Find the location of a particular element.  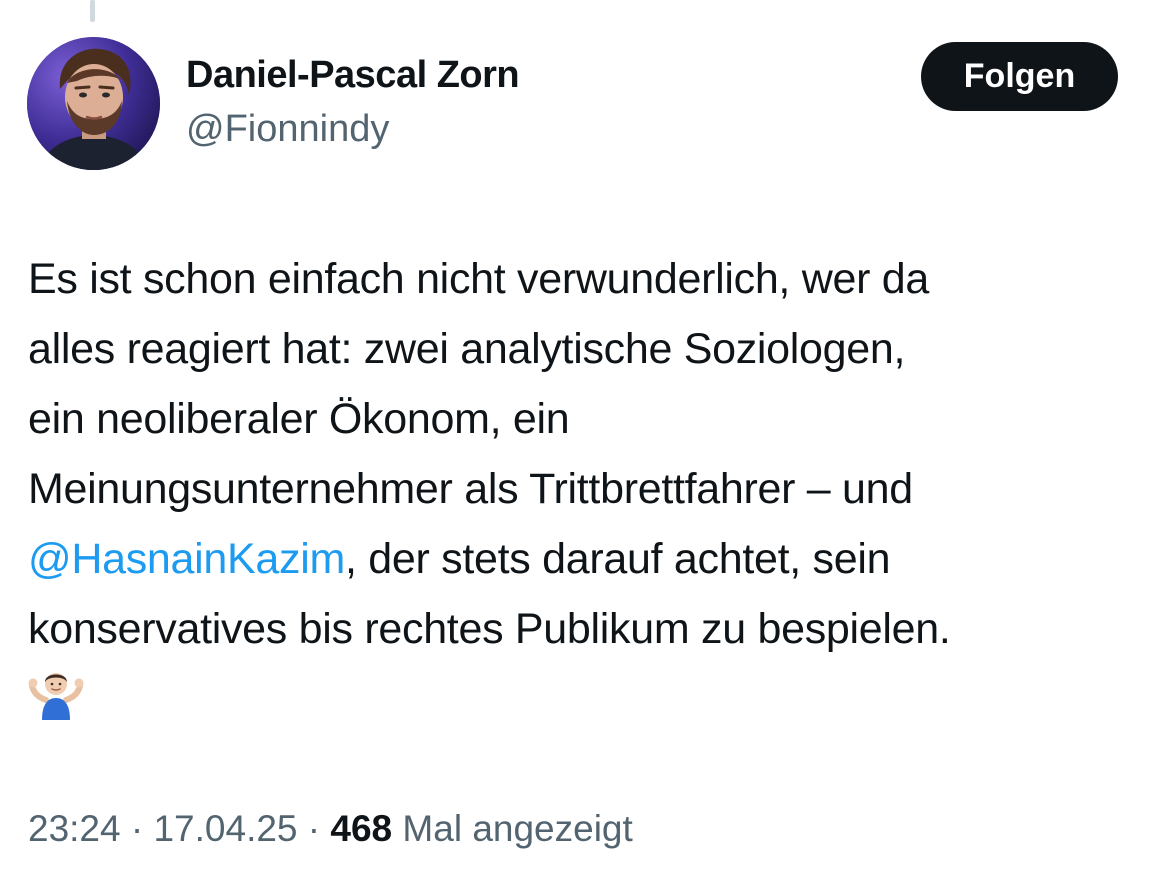

avatar is located at coordinates (93, 103).